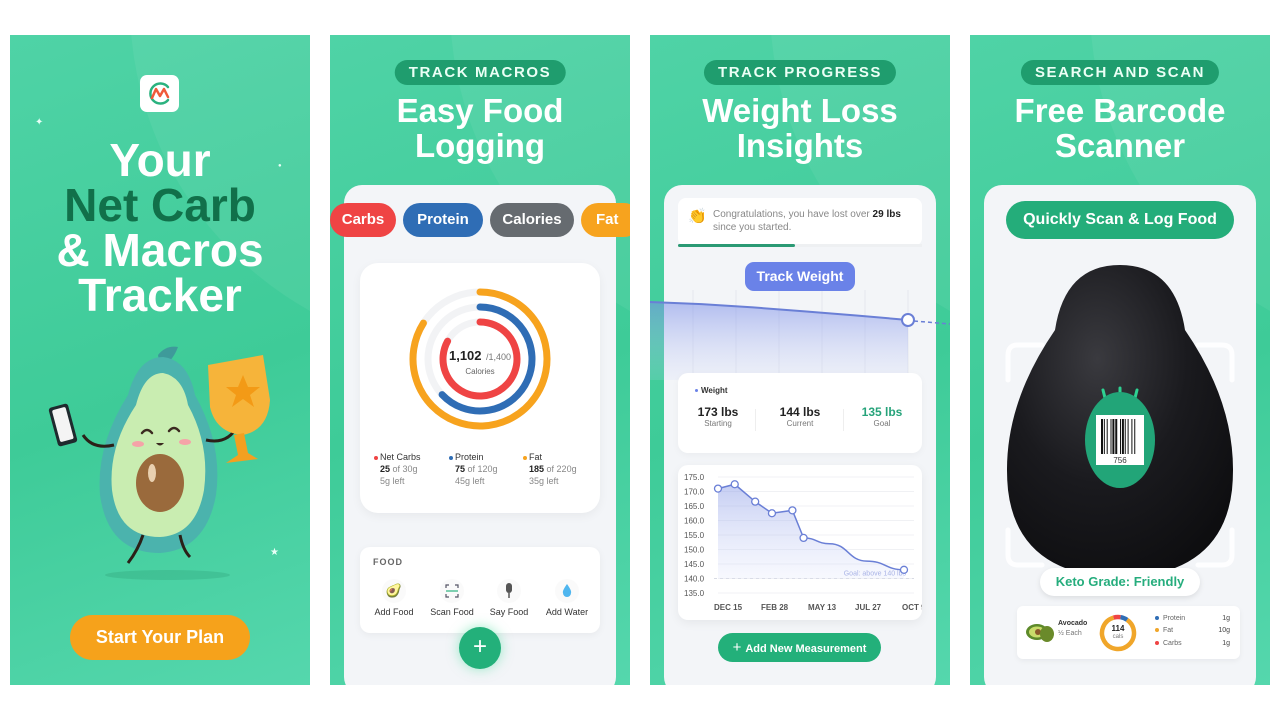  What do you see at coordinates (567, 598) in the screenshot?
I see `add-water-button: Add Water` at bounding box center [567, 598].